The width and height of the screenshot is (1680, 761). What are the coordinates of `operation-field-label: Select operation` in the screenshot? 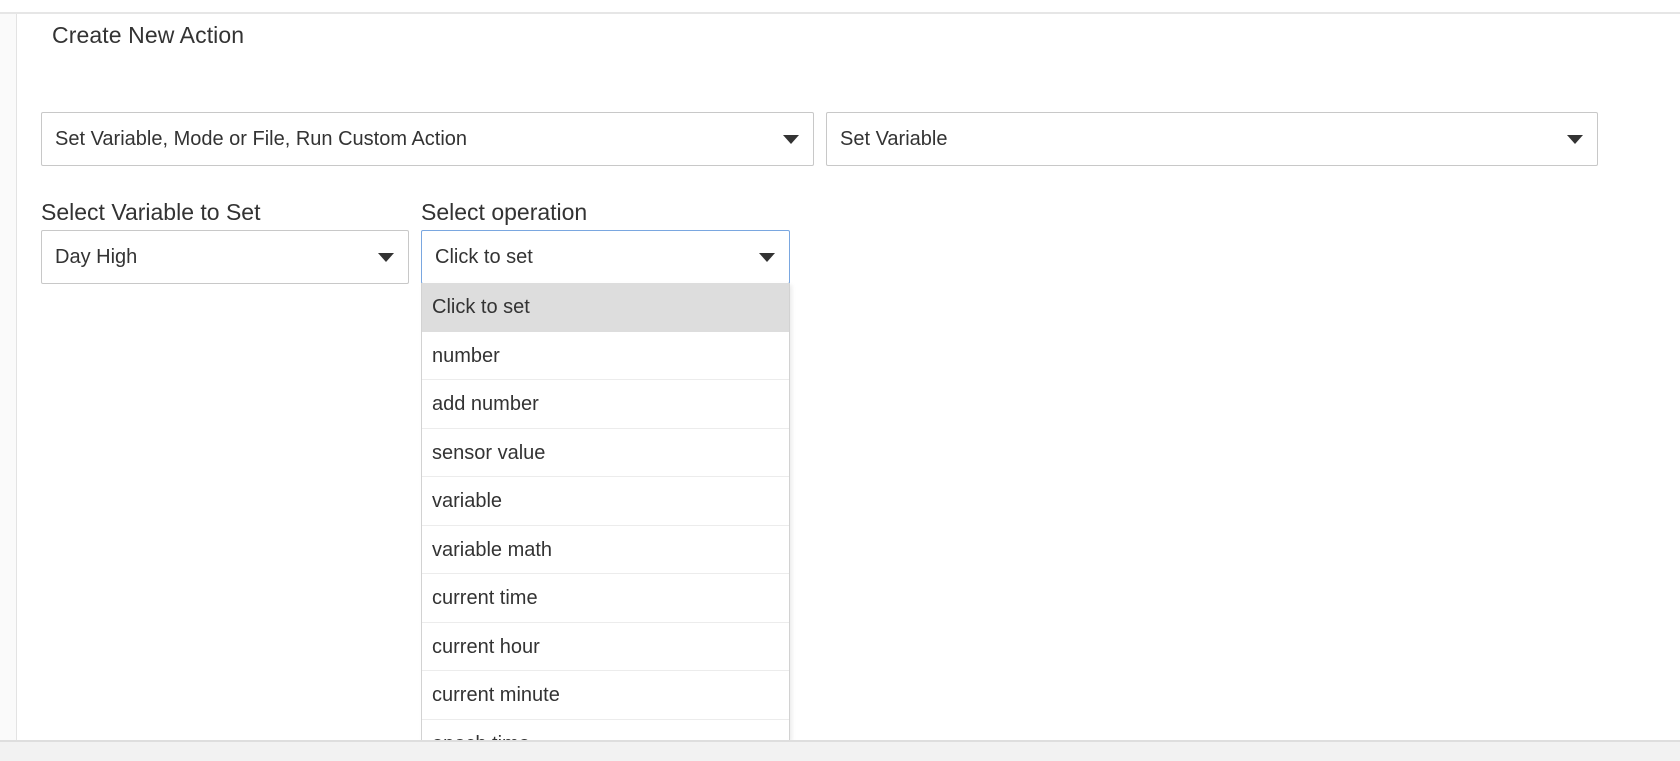 It's located at (504, 212).